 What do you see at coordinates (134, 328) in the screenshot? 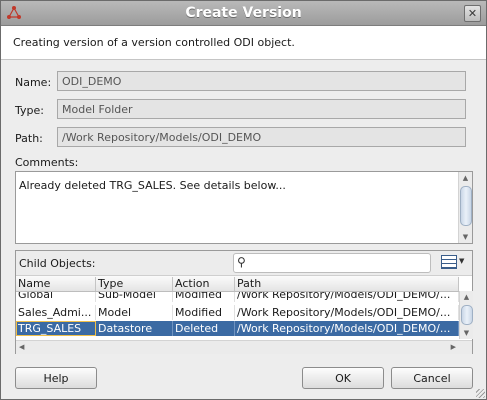
I see `cell-type: Datastore` at bounding box center [134, 328].